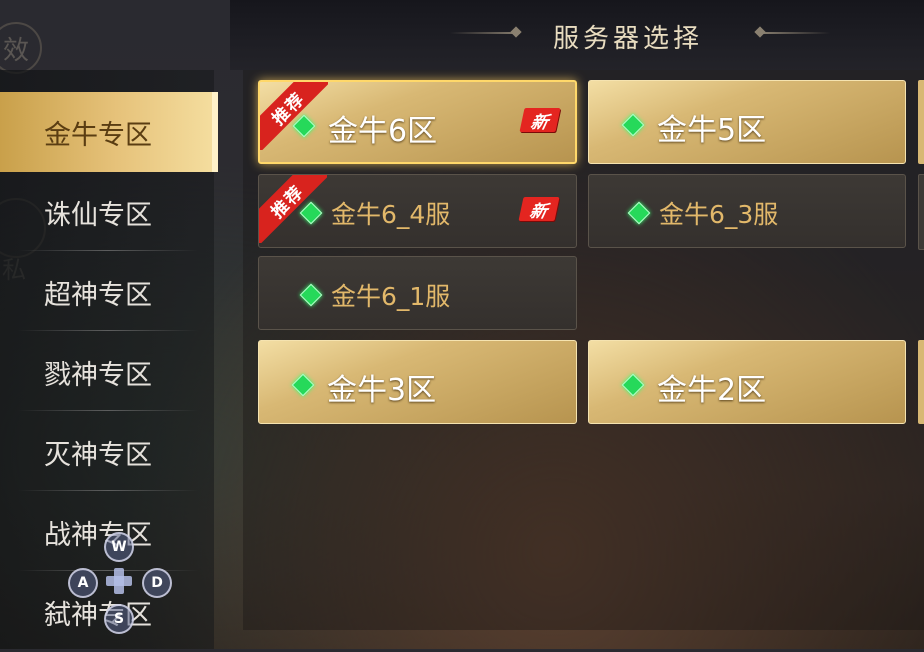 This screenshot has width=924, height=652. What do you see at coordinates (98, 375) in the screenshot?
I see `sidebar-item-label: 戮神专区` at bounding box center [98, 375].